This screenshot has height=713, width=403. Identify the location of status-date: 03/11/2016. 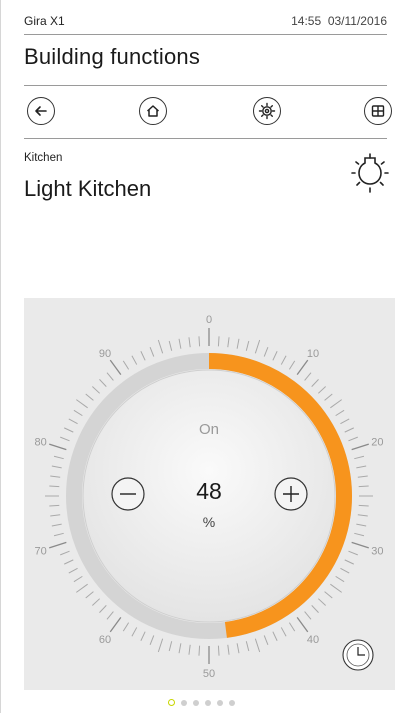
(357, 21).